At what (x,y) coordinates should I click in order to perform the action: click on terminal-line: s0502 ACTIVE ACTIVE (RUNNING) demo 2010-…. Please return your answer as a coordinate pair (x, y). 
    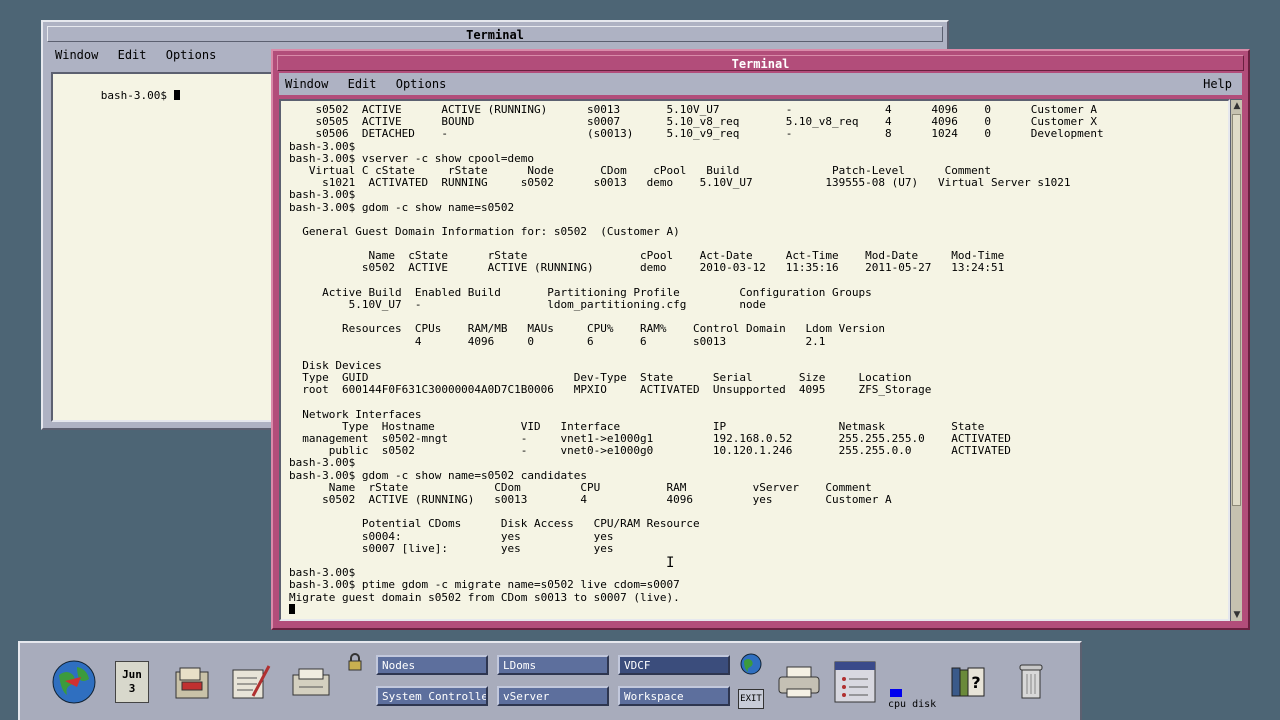
    Looking at the image, I should click on (647, 268).